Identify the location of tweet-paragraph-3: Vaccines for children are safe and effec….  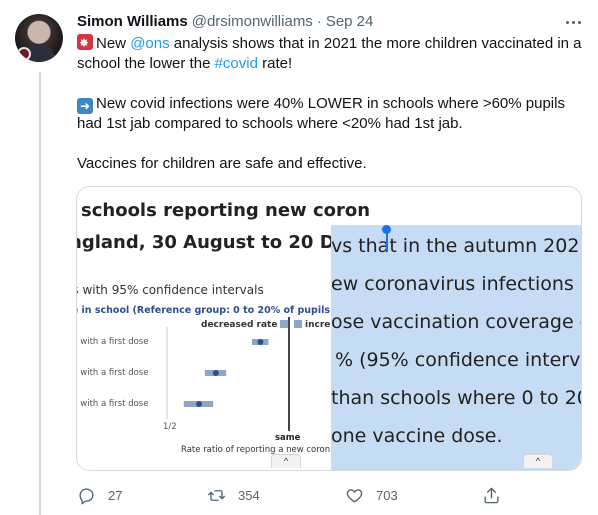
(222, 163).